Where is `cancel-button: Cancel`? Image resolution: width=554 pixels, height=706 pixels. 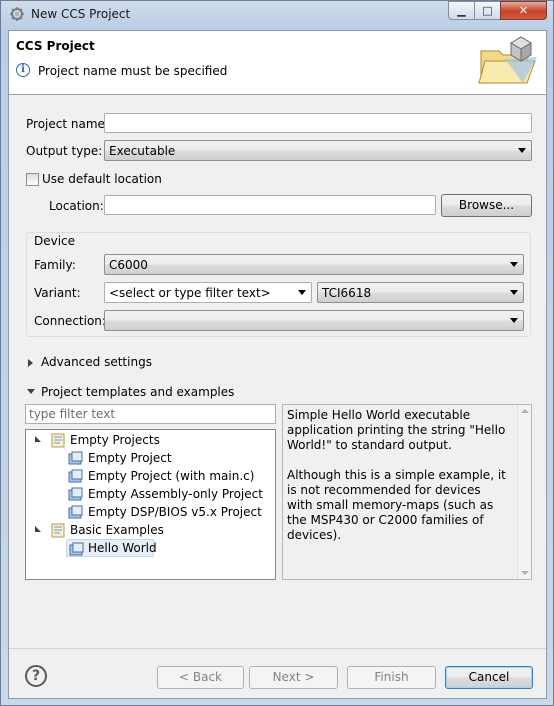 cancel-button: Cancel is located at coordinates (489, 677).